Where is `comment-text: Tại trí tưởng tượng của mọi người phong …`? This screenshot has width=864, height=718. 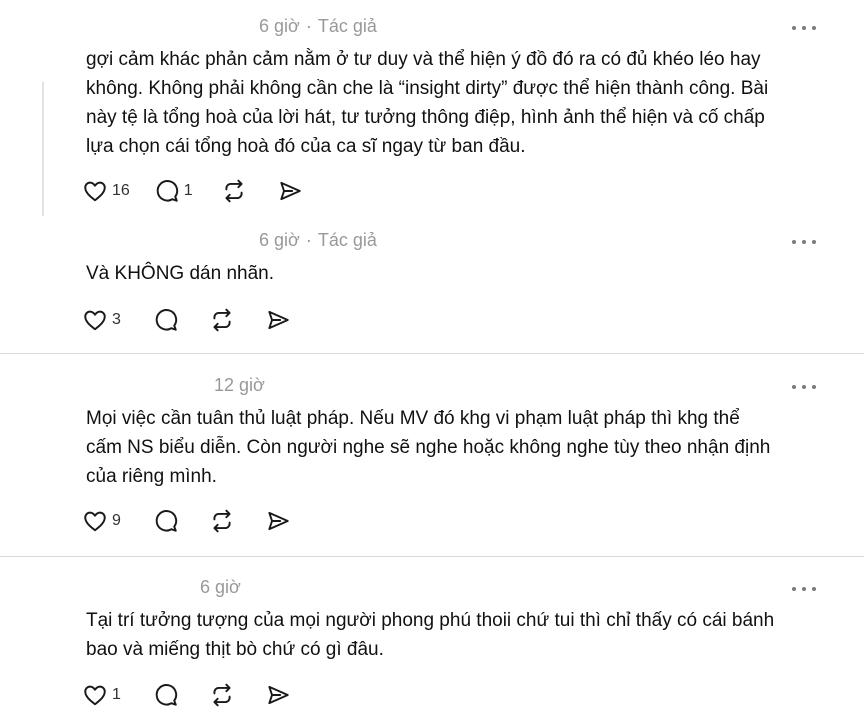
comment-text: Tại trí tưởng tượng của mọi người phong … is located at coordinates (456, 635).